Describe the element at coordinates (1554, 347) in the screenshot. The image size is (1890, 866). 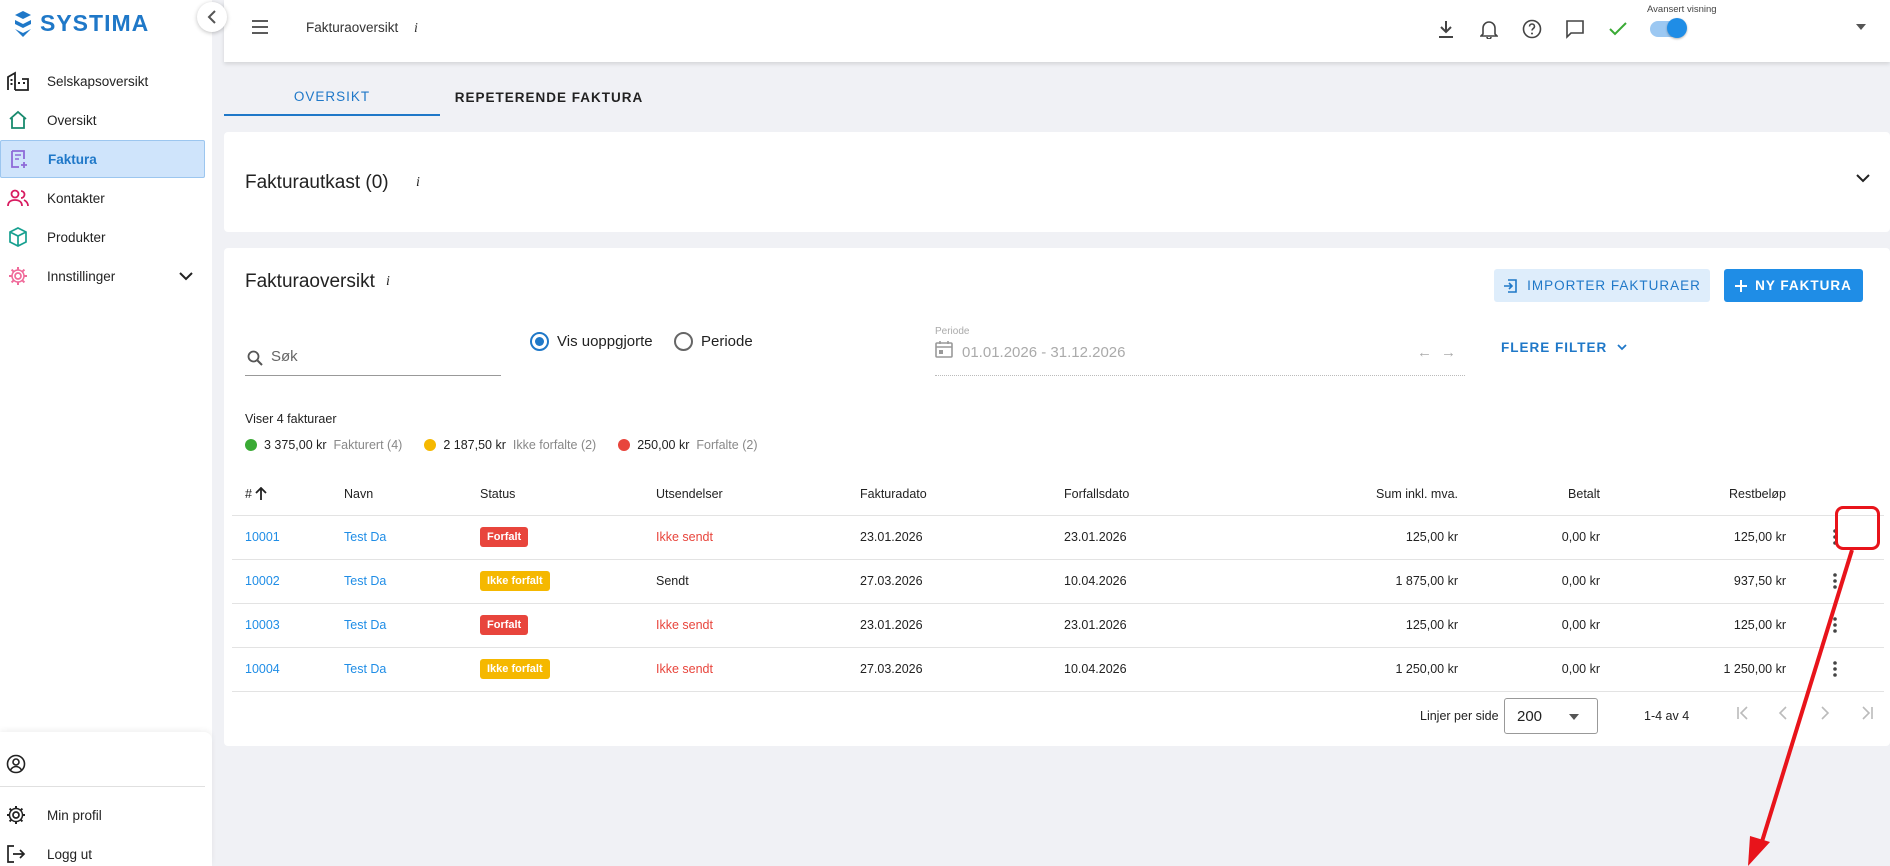
I see `more-filters-label: FLERE FILTER` at that location.